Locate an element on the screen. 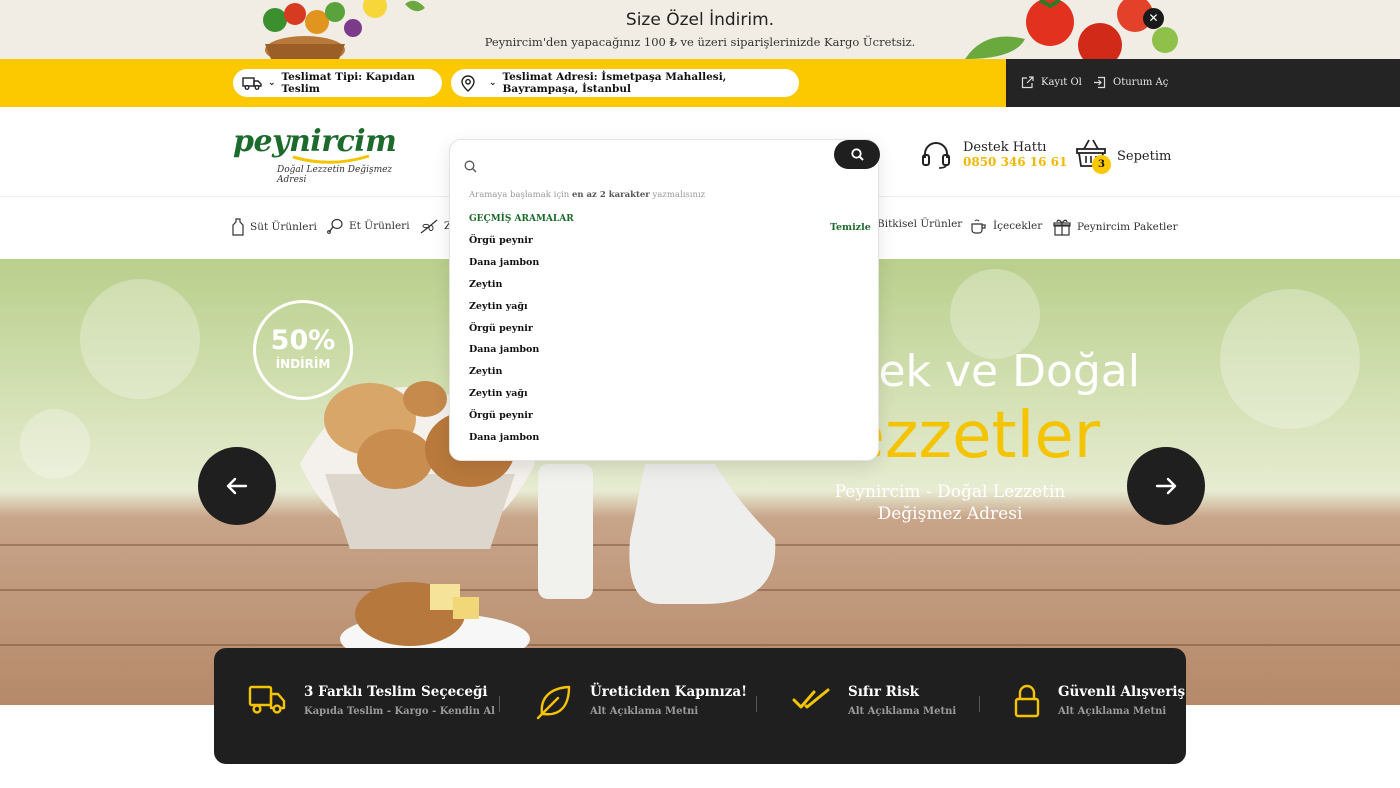 This screenshot has height=788, width=1400. promo-close-button: ✕ is located at coordinates (1153, 18).